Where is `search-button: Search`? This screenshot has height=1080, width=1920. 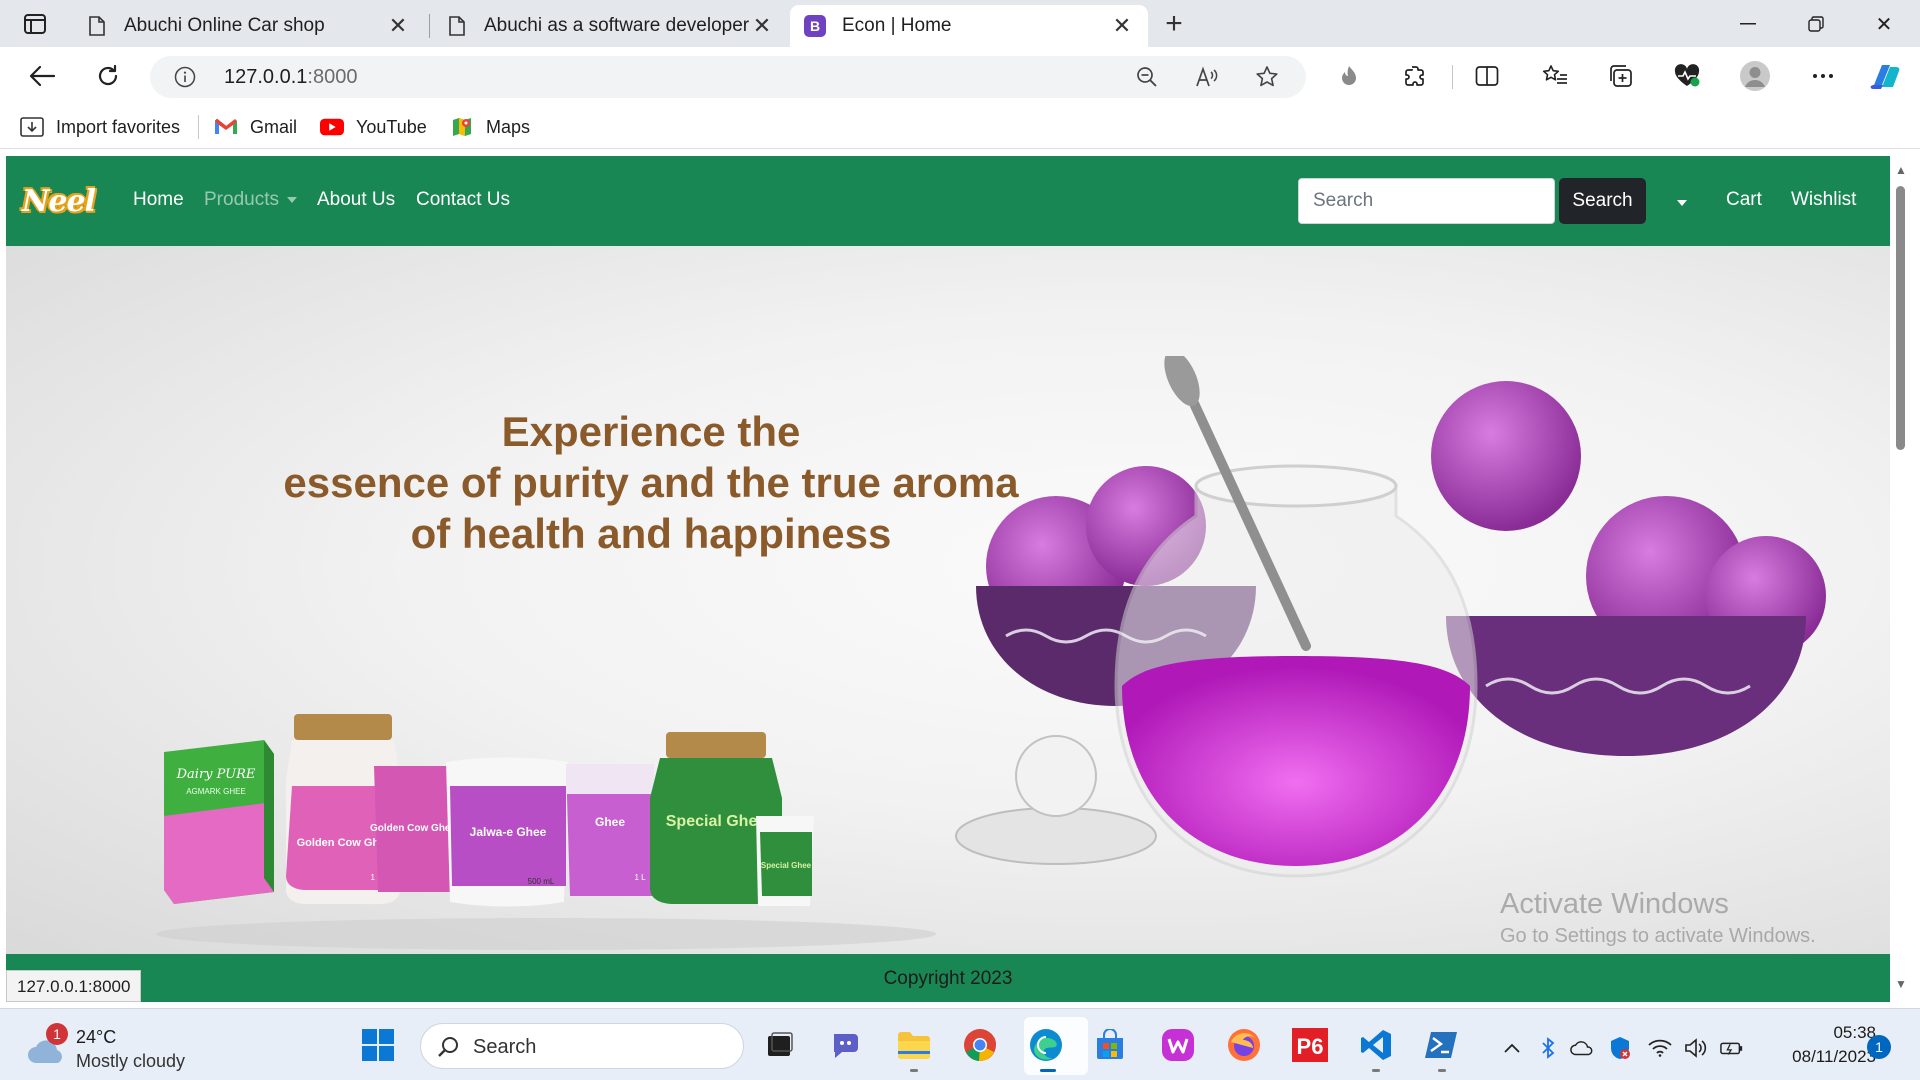 search-button: Search is located at coordinates (1602, 201).